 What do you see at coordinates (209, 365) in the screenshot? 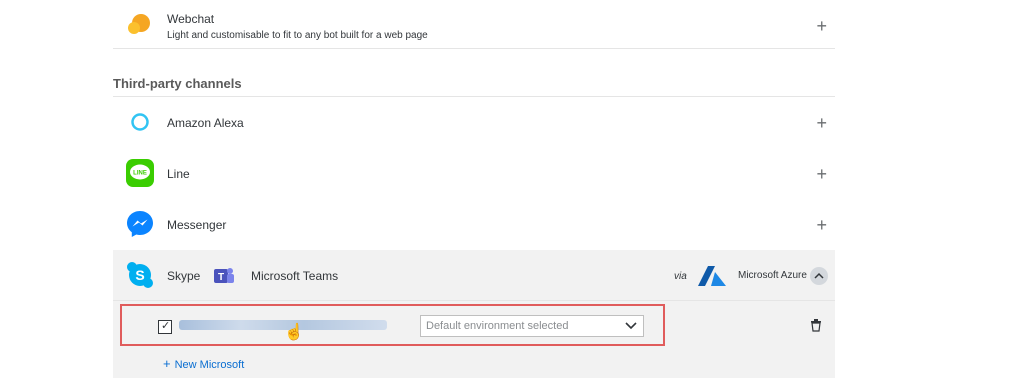
I see `new-microsoft-label: New Microsoft` at bounding box center [209, 365].